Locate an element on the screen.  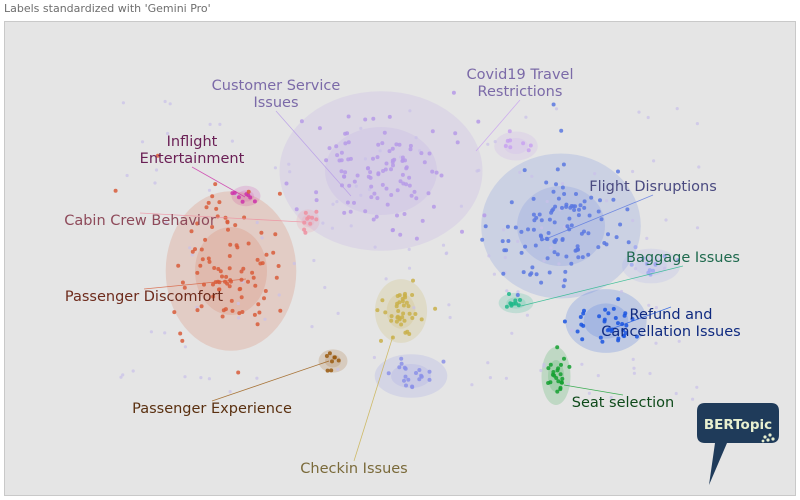
topic-label-line: Inflight is located at coordinates (192, 142).